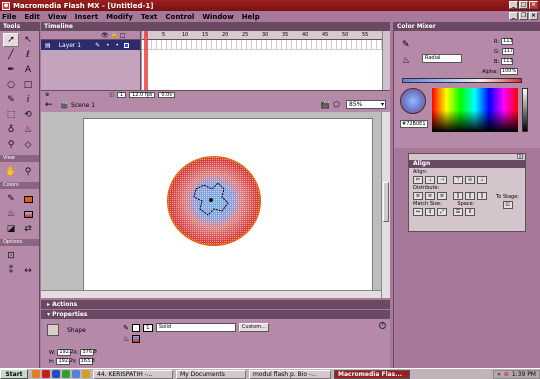 Image resolution: width=540 pixels, height=379 pixels. What do you see at coordinates (406, 45) in the screenshot?
I see `stroke-color-icon-mixer: ✎` at bounding box center [406, 45].